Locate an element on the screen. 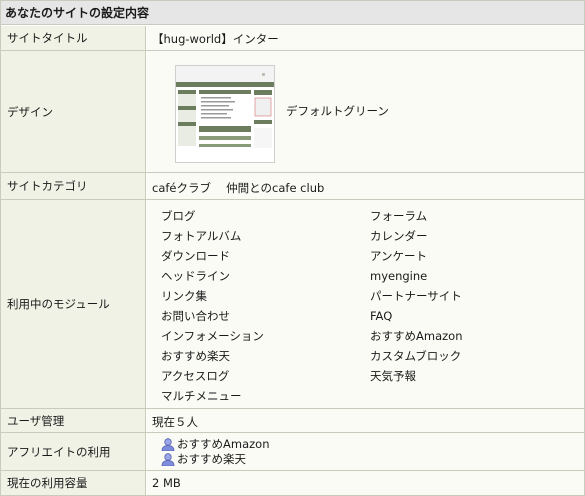 The width and height of the screenshot is (585, 496). modules-label: 利用中のモジュール is located at coordinates (73, 304).